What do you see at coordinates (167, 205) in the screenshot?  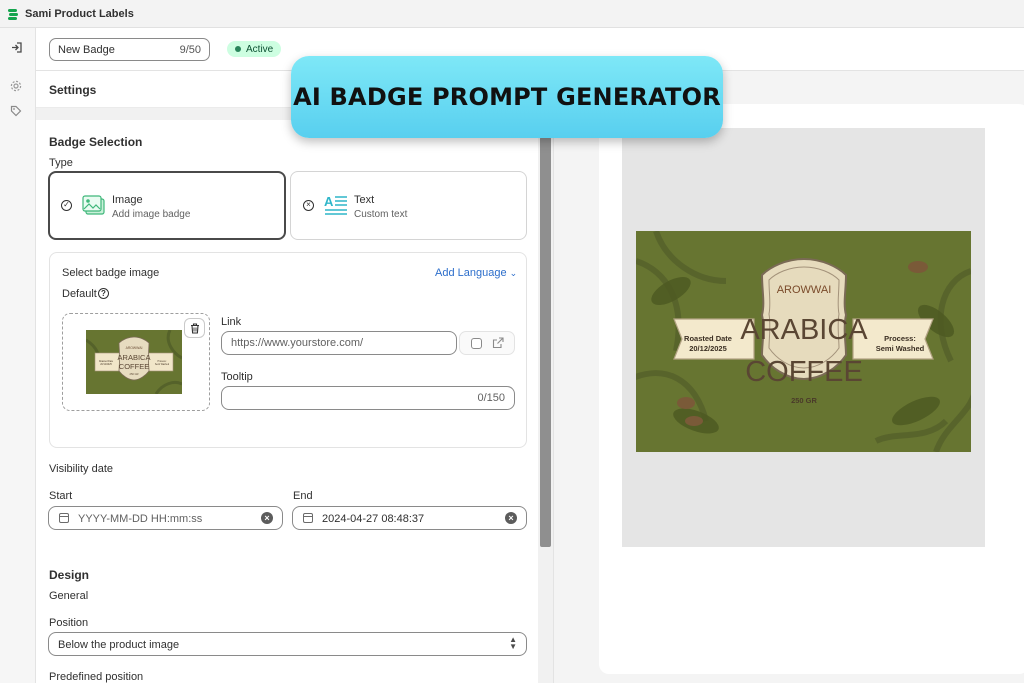 I see `type-option-image: ✓ Image Add image badge` at bounding box center [167, 205].